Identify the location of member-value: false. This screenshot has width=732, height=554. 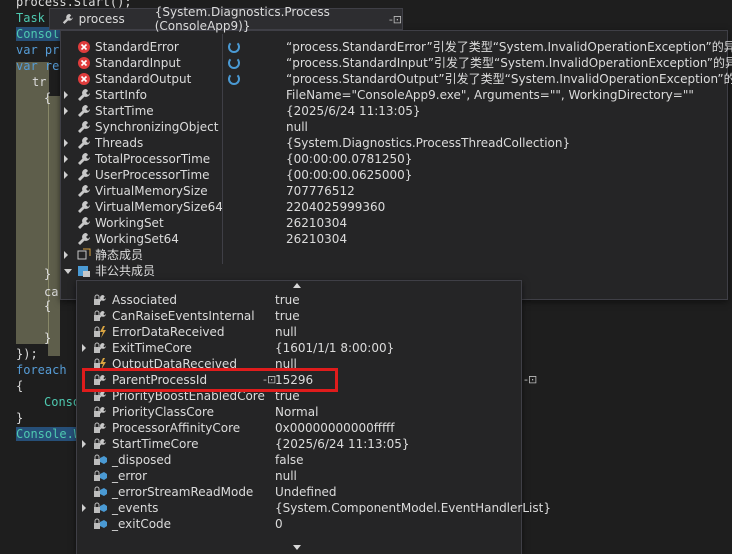
(289, 460).